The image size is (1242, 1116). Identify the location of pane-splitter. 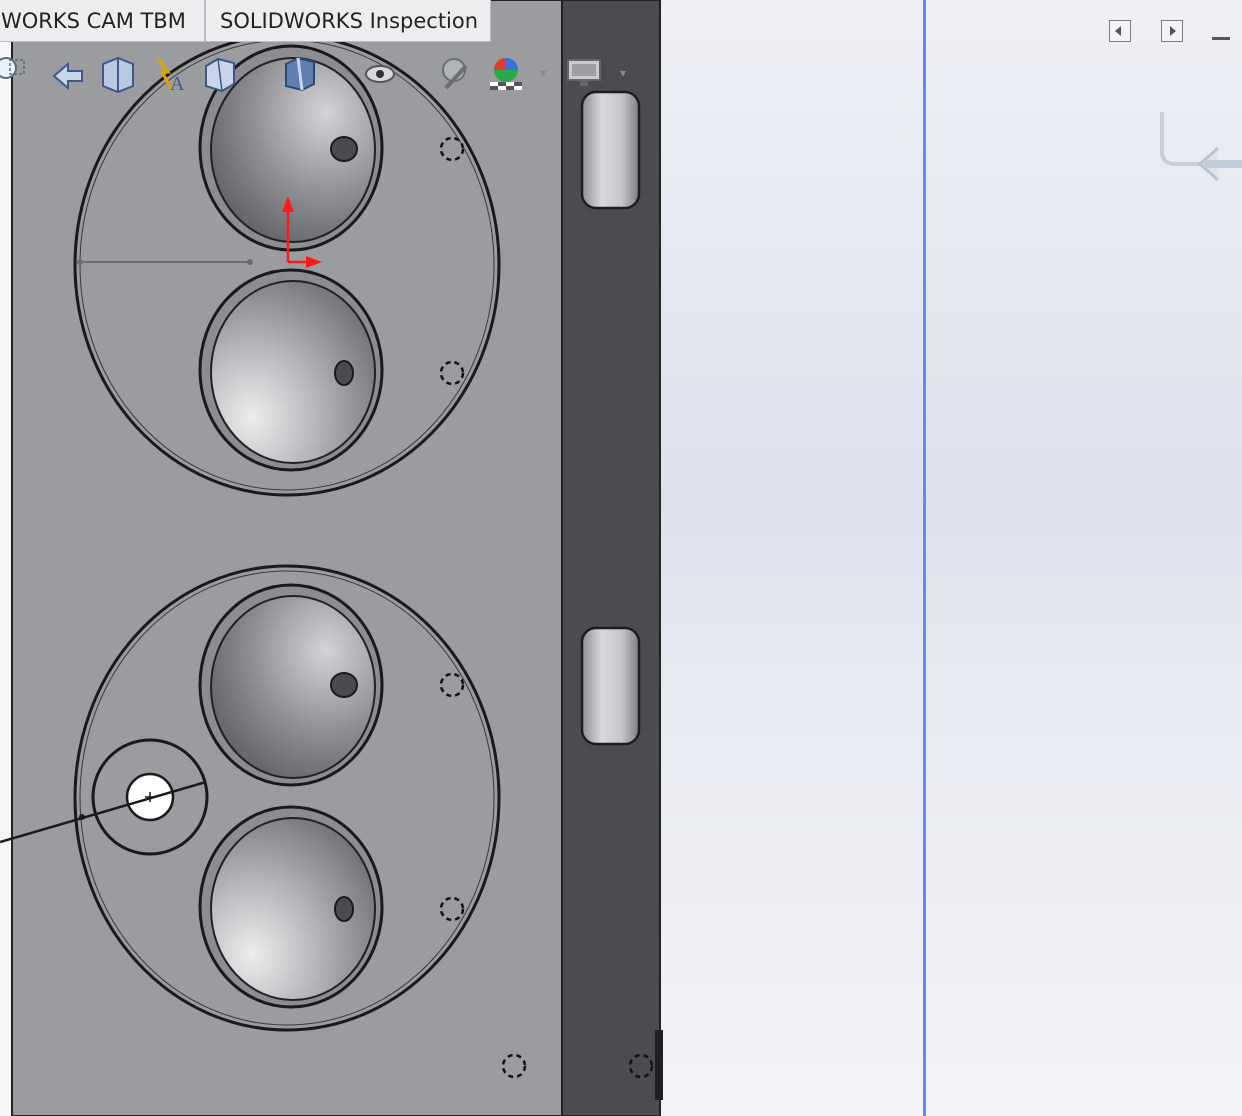
(924, 558).